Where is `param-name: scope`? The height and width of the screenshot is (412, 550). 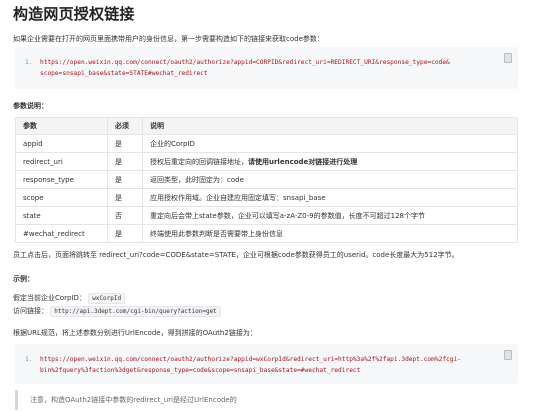
param-name: scope is located at coordinates (61, 197).